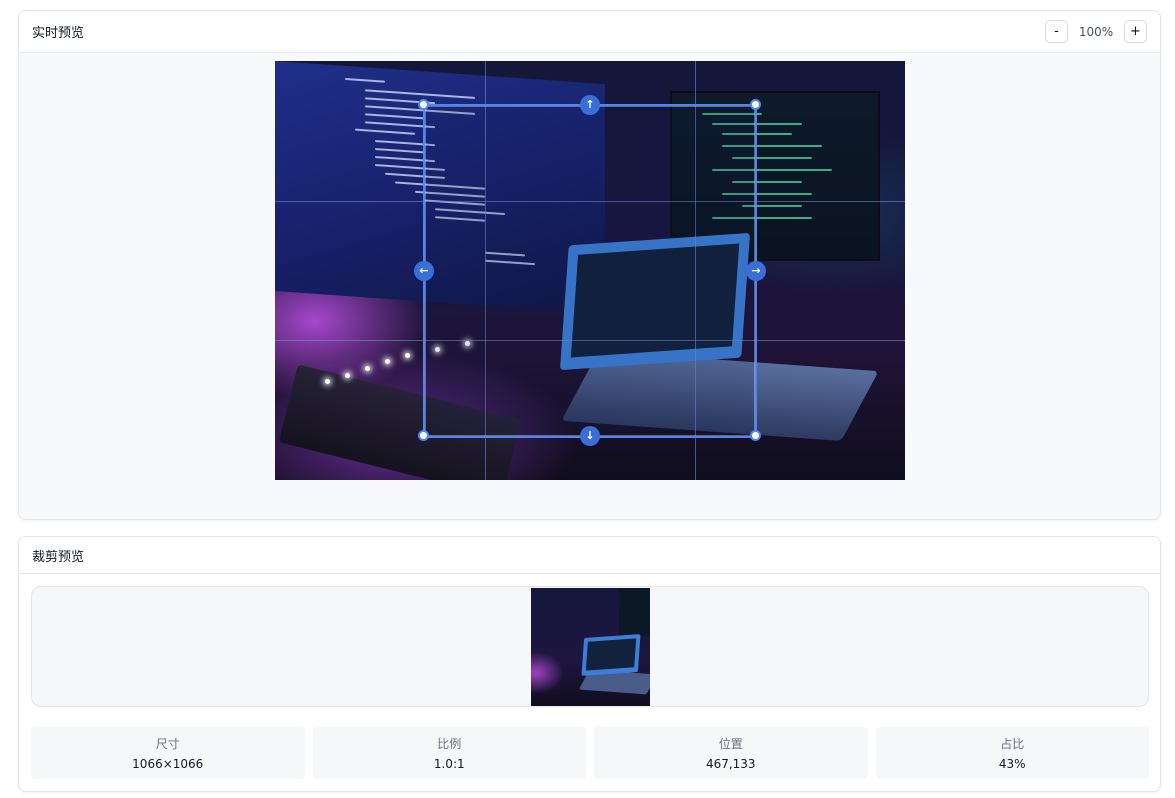  Describe the element at coordinates (449, 744) in the screenshot. I see `stat-label: 比例` at that location.